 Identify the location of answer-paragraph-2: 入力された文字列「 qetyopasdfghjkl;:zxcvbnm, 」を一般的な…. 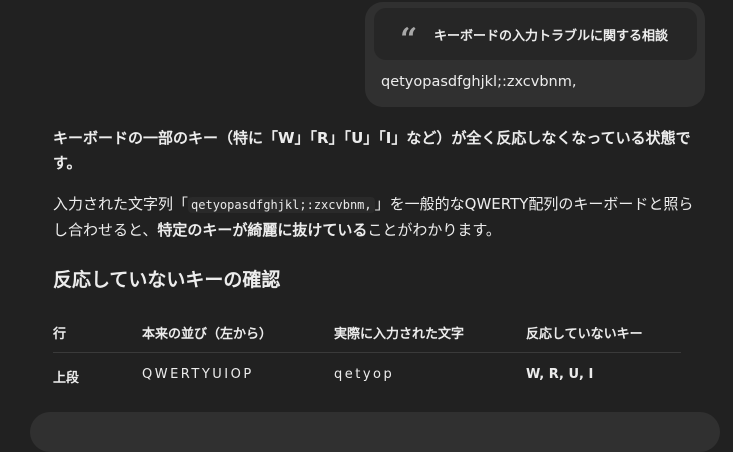
(378, 217).